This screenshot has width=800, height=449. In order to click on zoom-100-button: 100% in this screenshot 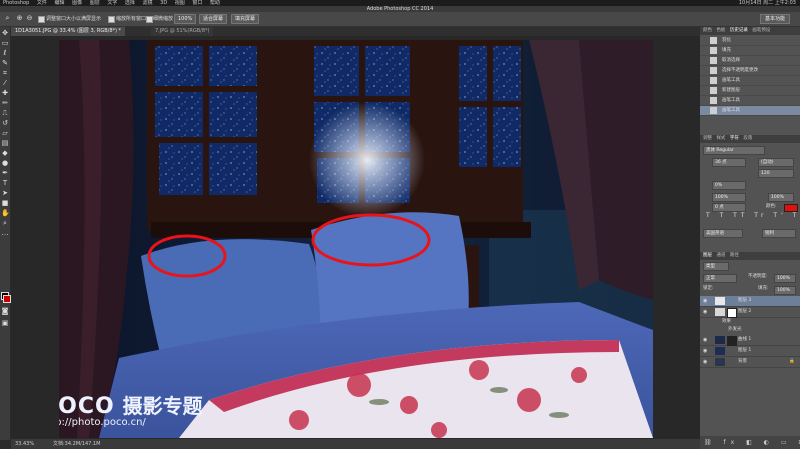, I will do `click(185, 19)`.